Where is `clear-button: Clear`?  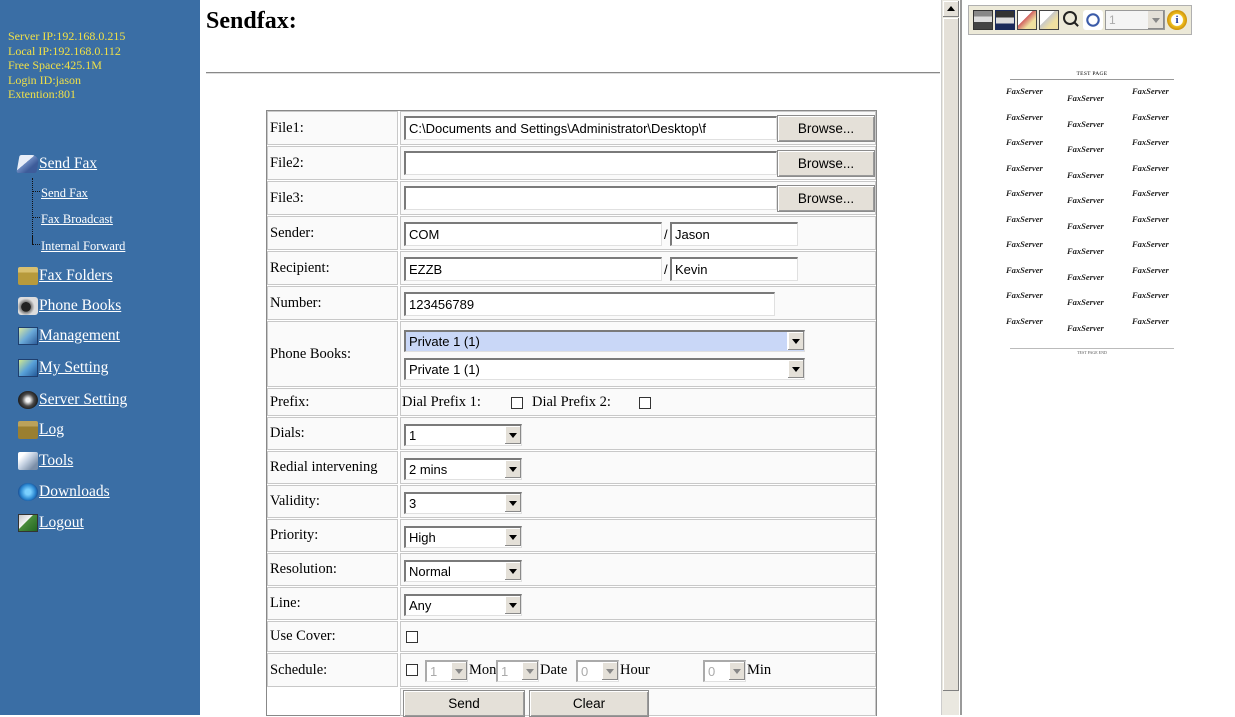
clear-button: Clear is located at coordinates (589, 703).